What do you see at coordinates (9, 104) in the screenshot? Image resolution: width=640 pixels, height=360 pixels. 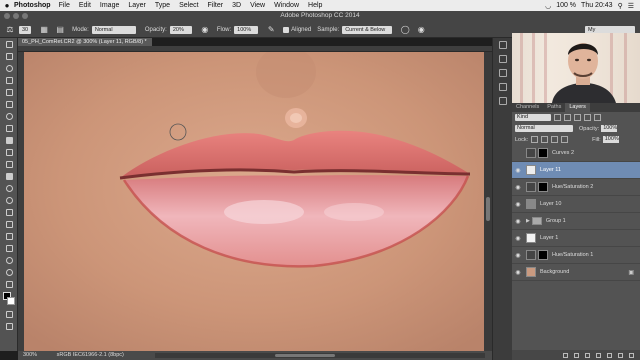 I see `eyedropper-tool` at bounding box center [9, 104].